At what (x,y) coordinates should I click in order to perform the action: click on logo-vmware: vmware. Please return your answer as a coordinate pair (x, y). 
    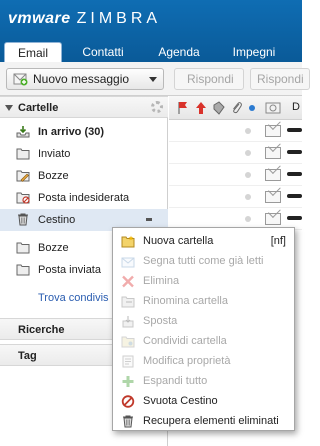
    Looking at the image, I should click on (39, 18).